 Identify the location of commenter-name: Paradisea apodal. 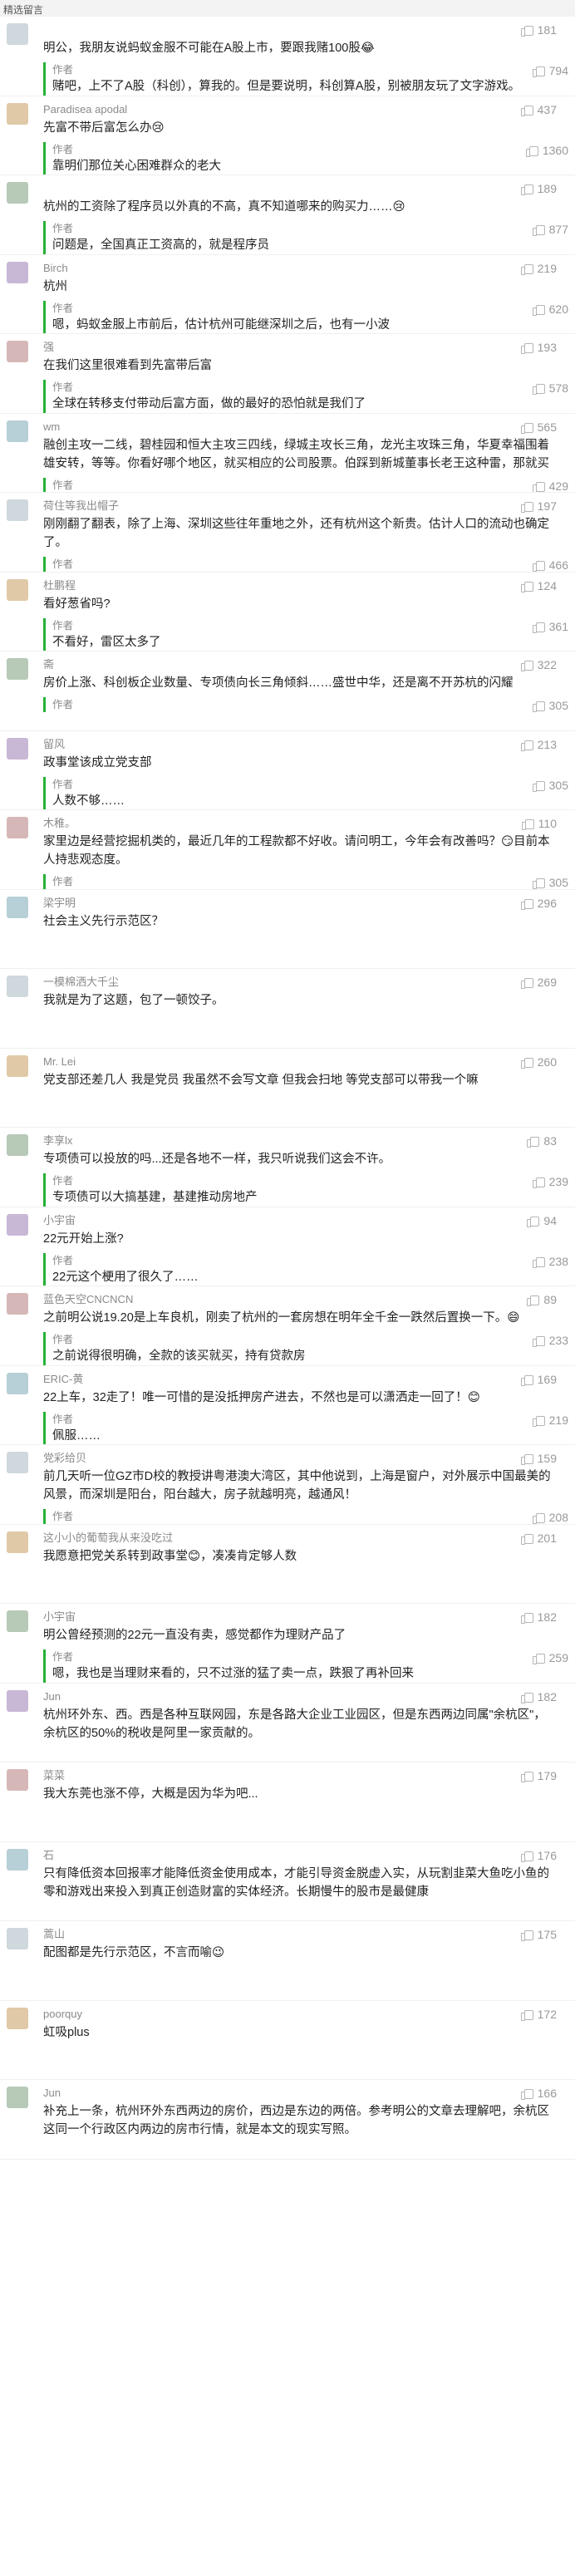
(300, 109).